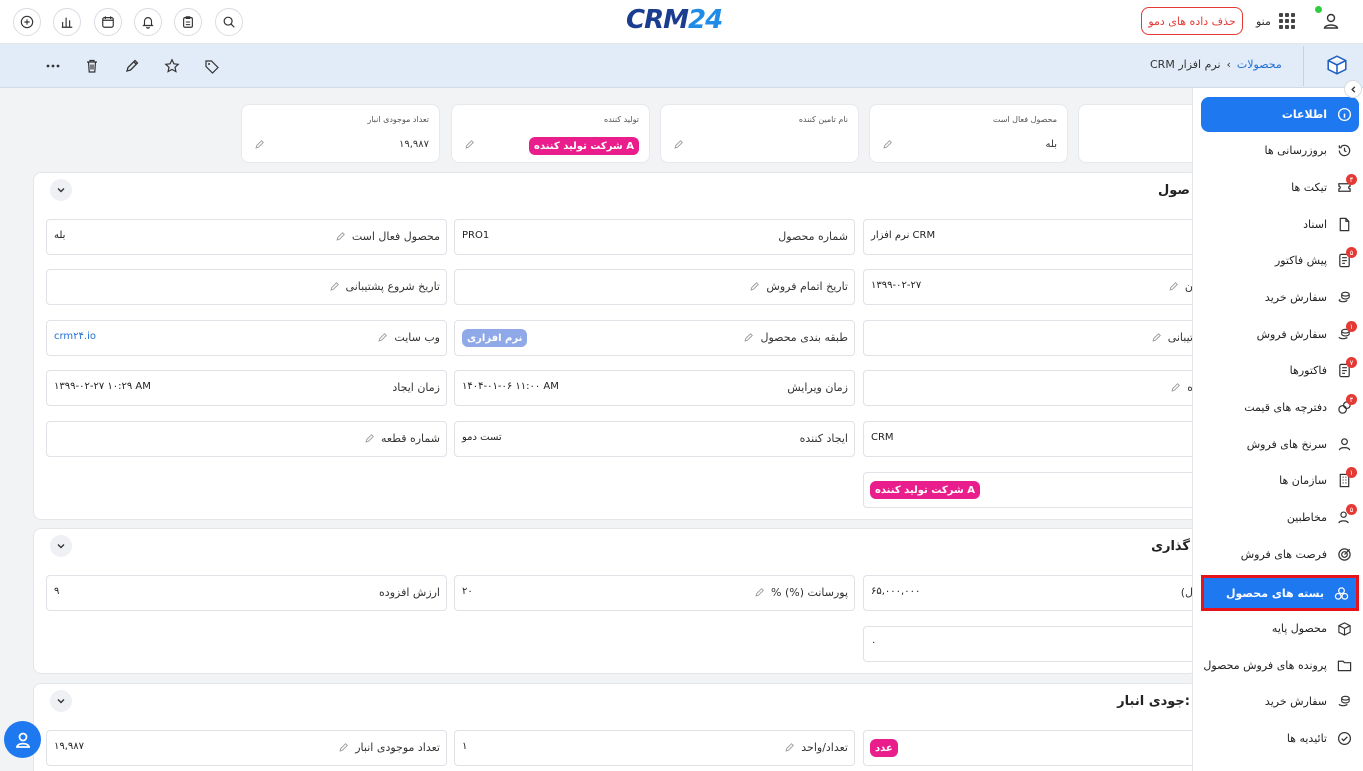 The width and height of the screenshot is (1363, 771). I want to click on field-sales-end-date: تاریخ اتمام فروش, so click(654, 287).